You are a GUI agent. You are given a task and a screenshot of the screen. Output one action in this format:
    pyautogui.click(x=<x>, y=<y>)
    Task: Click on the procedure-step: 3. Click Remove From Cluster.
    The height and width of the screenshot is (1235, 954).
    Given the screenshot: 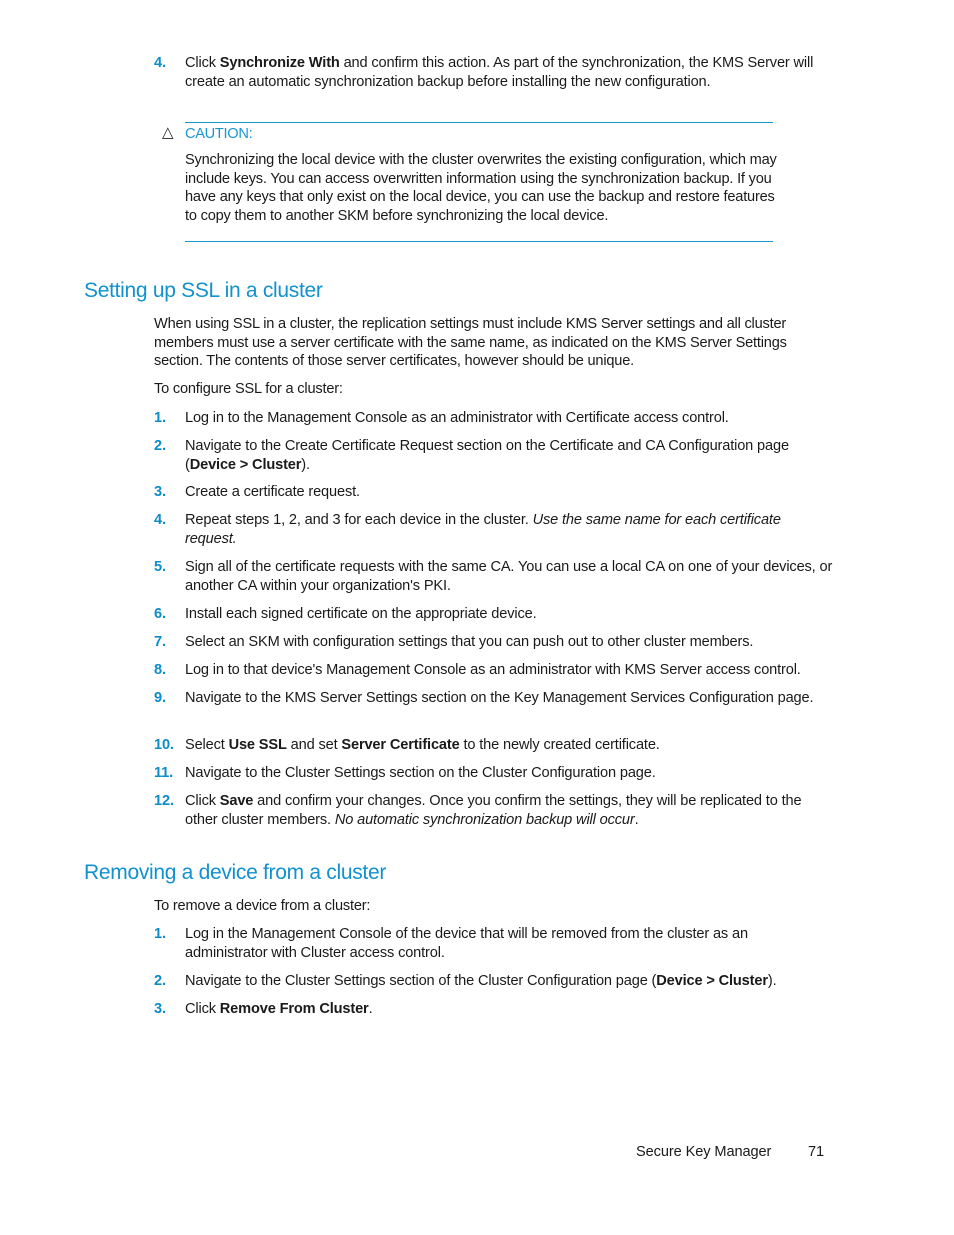 What is the action you would take?
    pyautogui.click(x=494, y=1009)
    